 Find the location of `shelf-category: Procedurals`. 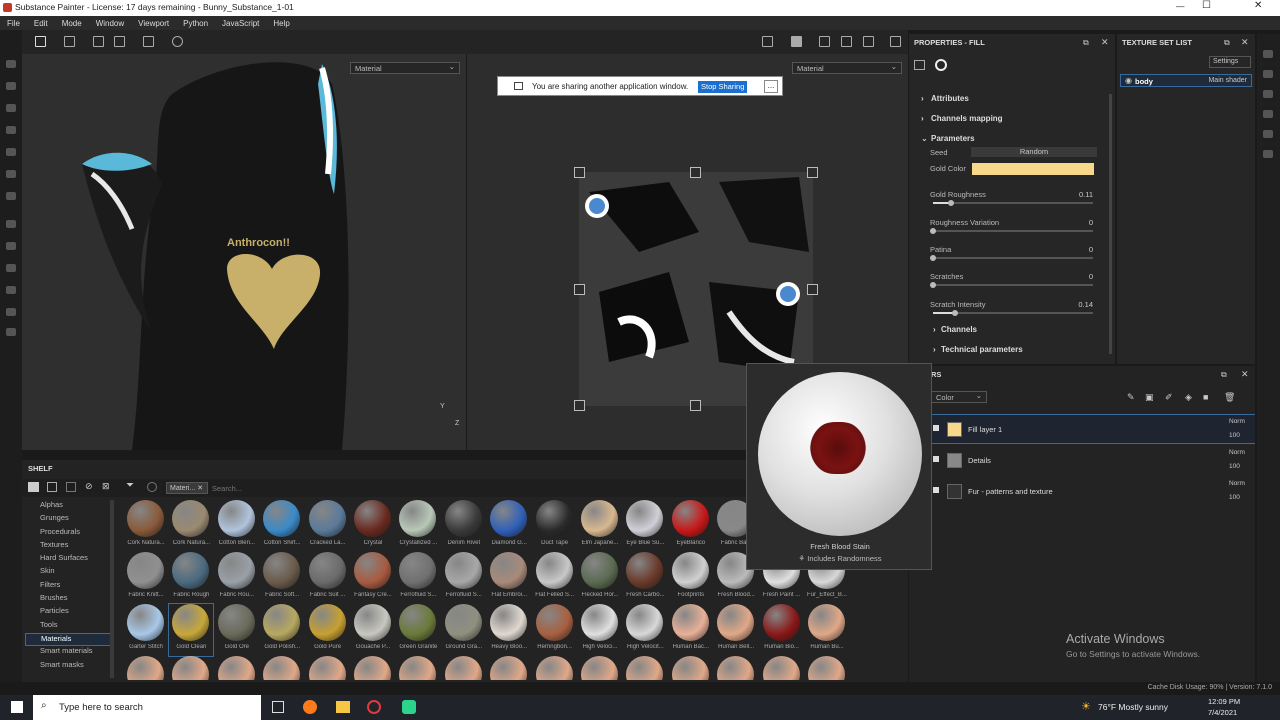

shelf-category: Procedurals is located at coordinates (69, 533).